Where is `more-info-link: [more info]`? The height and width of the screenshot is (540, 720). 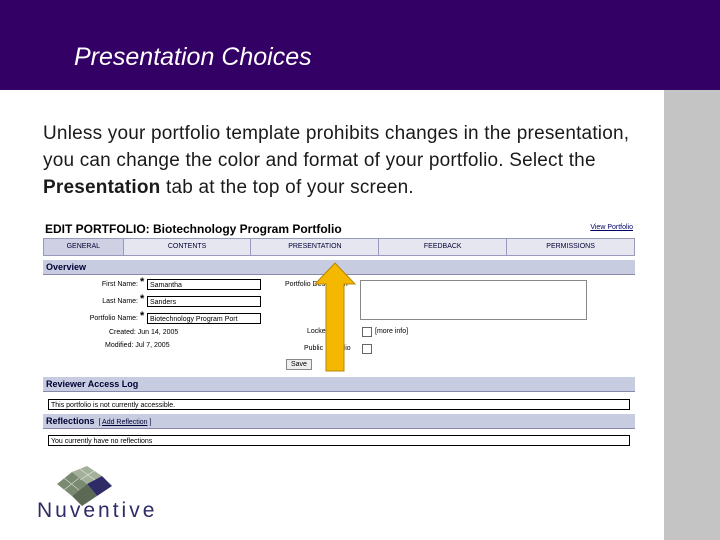
more-info-link: [more info] is located at coordinates (391, 331).